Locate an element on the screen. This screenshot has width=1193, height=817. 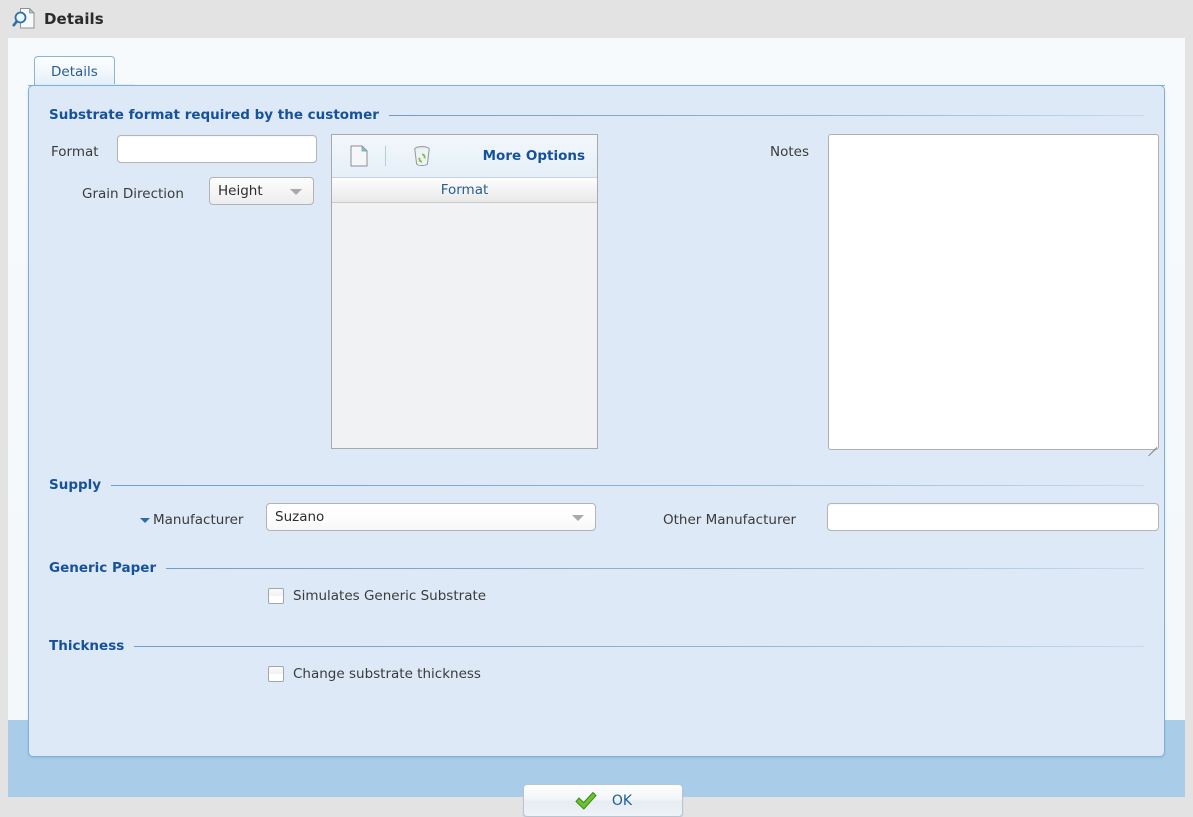
grain-direction-label: Grain Direction is located at coordinates (133, 194).